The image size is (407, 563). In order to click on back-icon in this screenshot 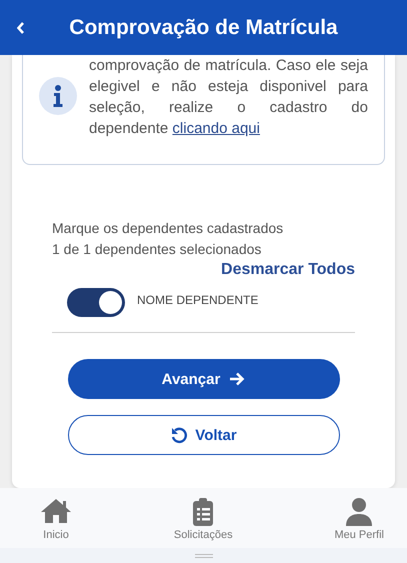, I will do `click(21, 28)`.